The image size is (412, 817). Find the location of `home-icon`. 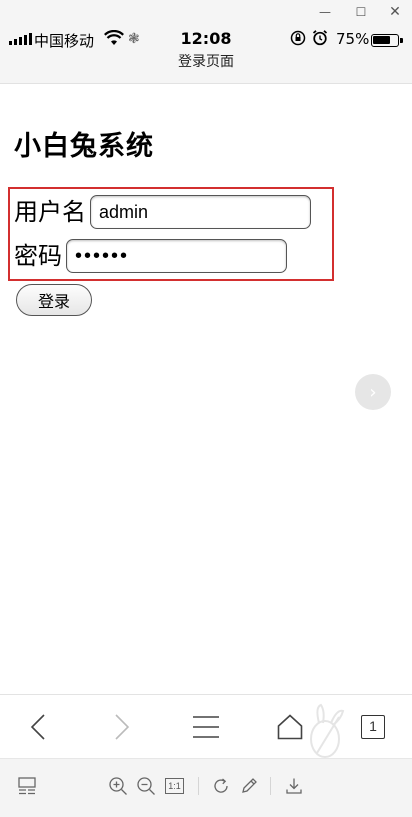

home-icon is located at coordinates (290, 727).